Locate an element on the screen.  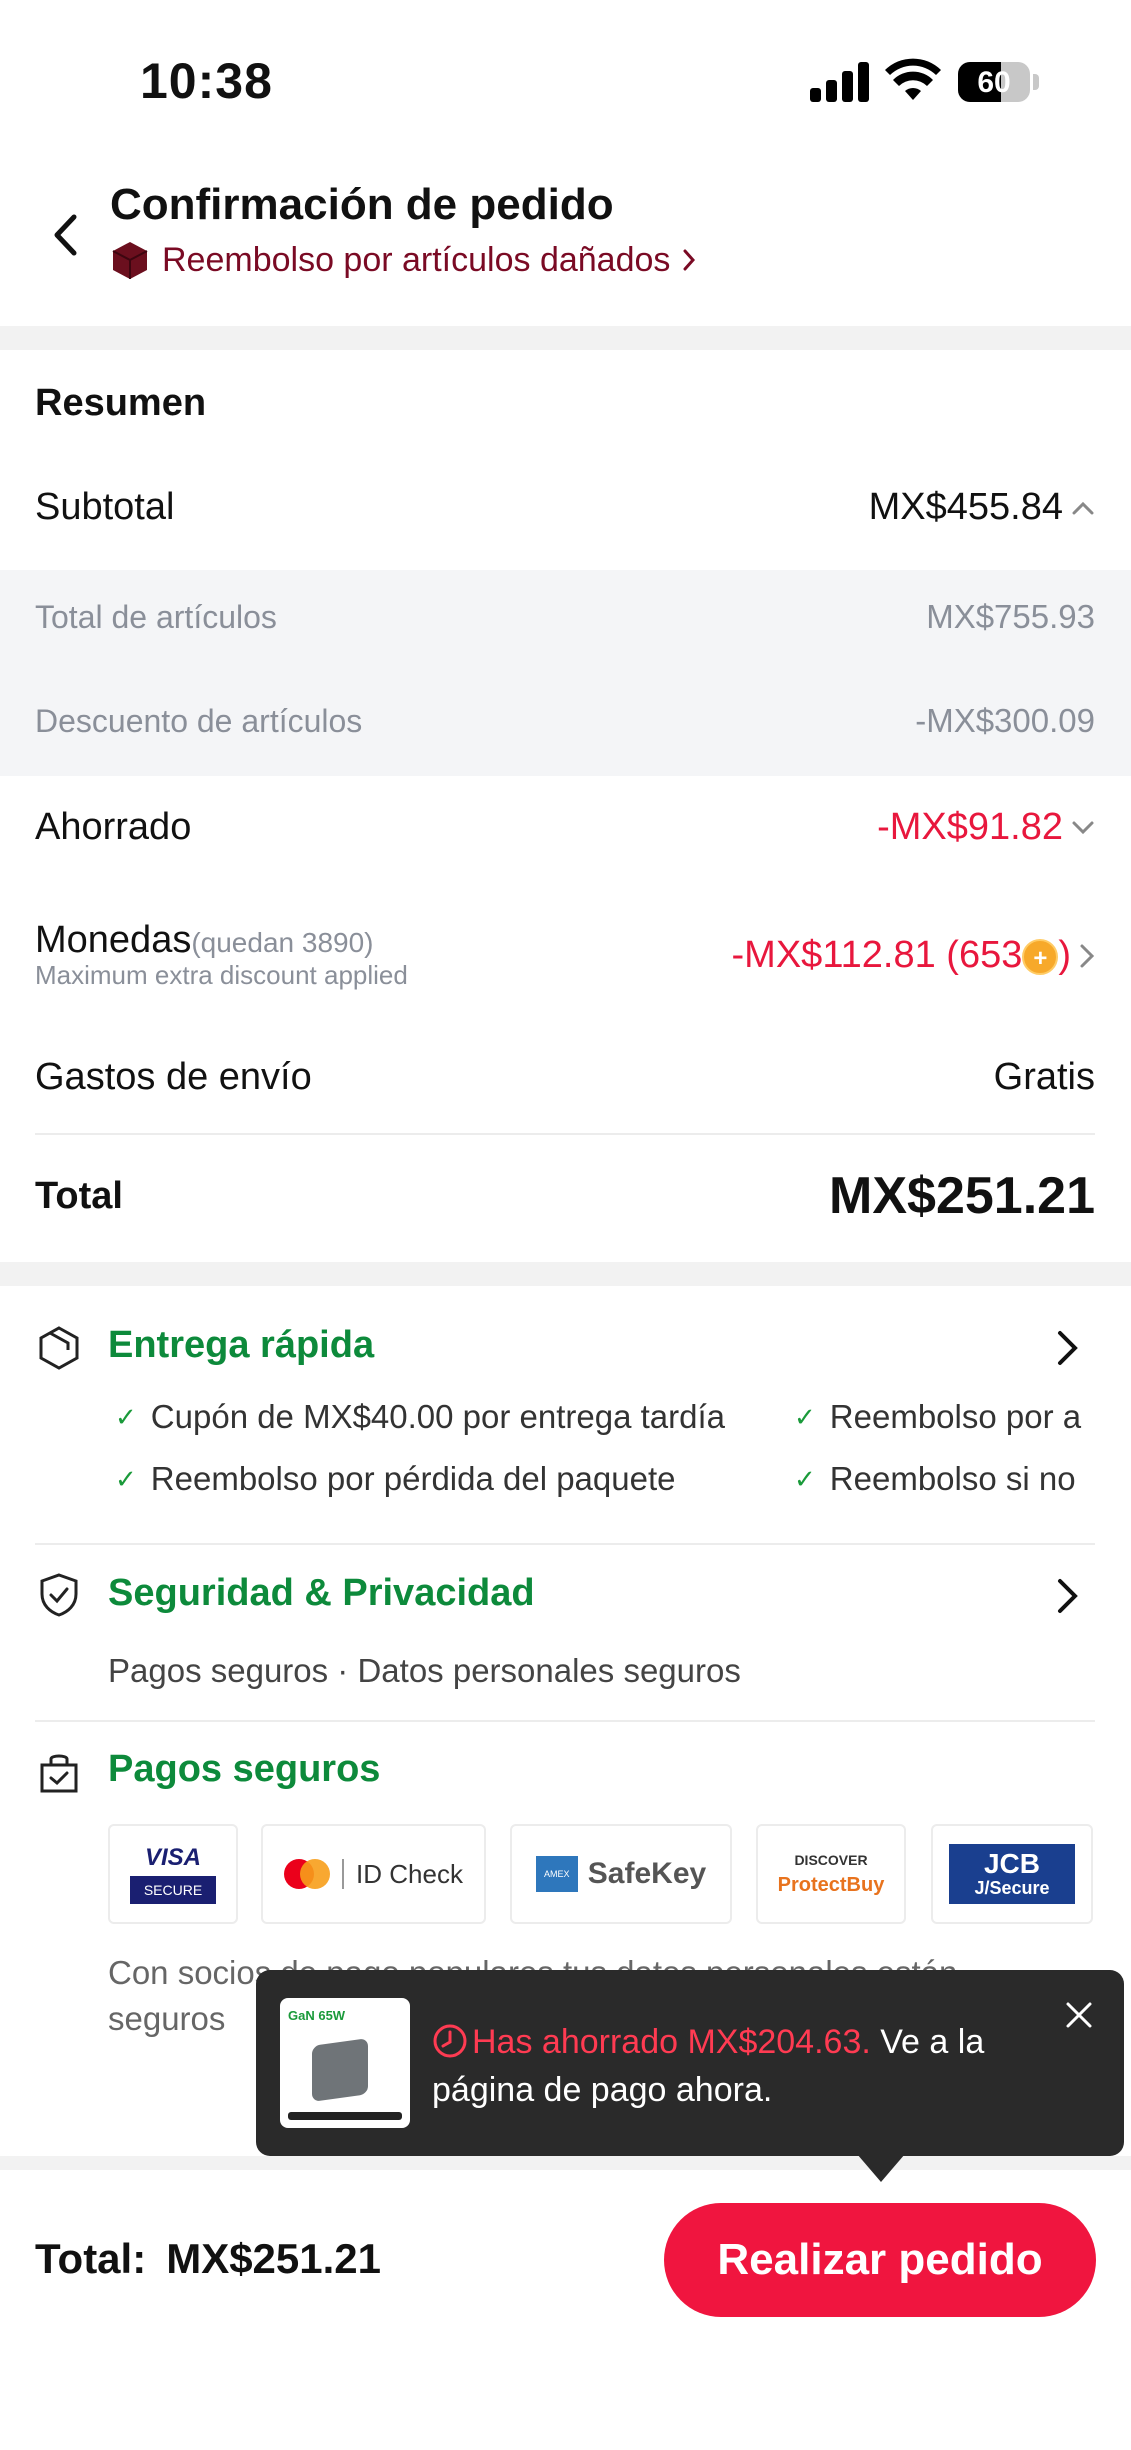
benefit-item: ✓ Reembolso si no is located at coordinates (935, 1478).